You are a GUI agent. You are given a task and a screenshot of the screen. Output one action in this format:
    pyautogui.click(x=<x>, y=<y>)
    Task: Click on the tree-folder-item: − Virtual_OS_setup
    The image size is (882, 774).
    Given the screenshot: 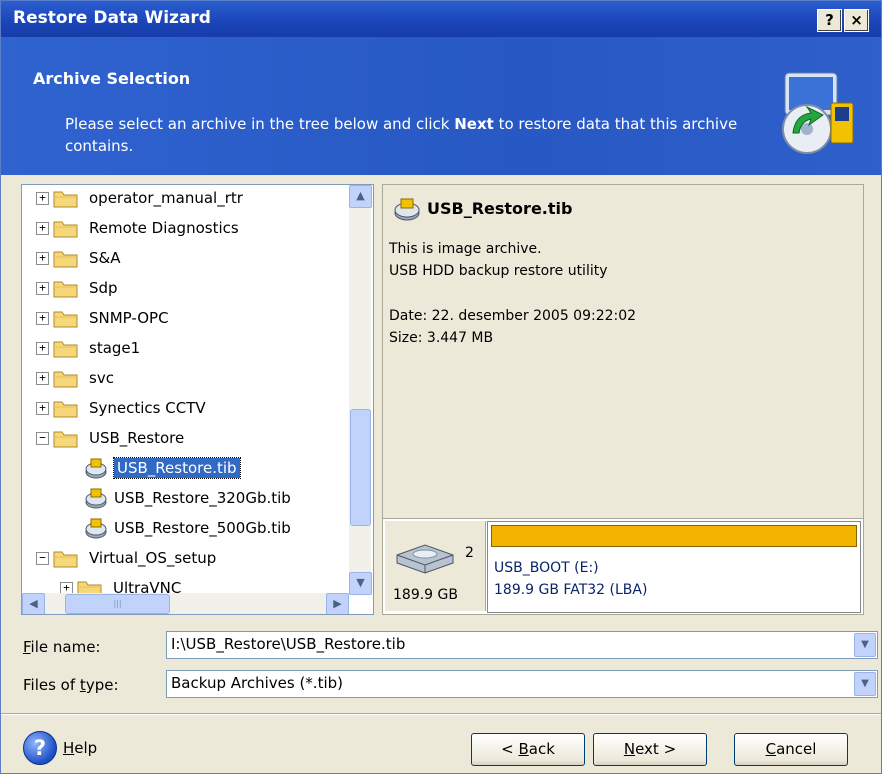 What is the action you would take?
    pyautogui.click(x=126, y=558)
    